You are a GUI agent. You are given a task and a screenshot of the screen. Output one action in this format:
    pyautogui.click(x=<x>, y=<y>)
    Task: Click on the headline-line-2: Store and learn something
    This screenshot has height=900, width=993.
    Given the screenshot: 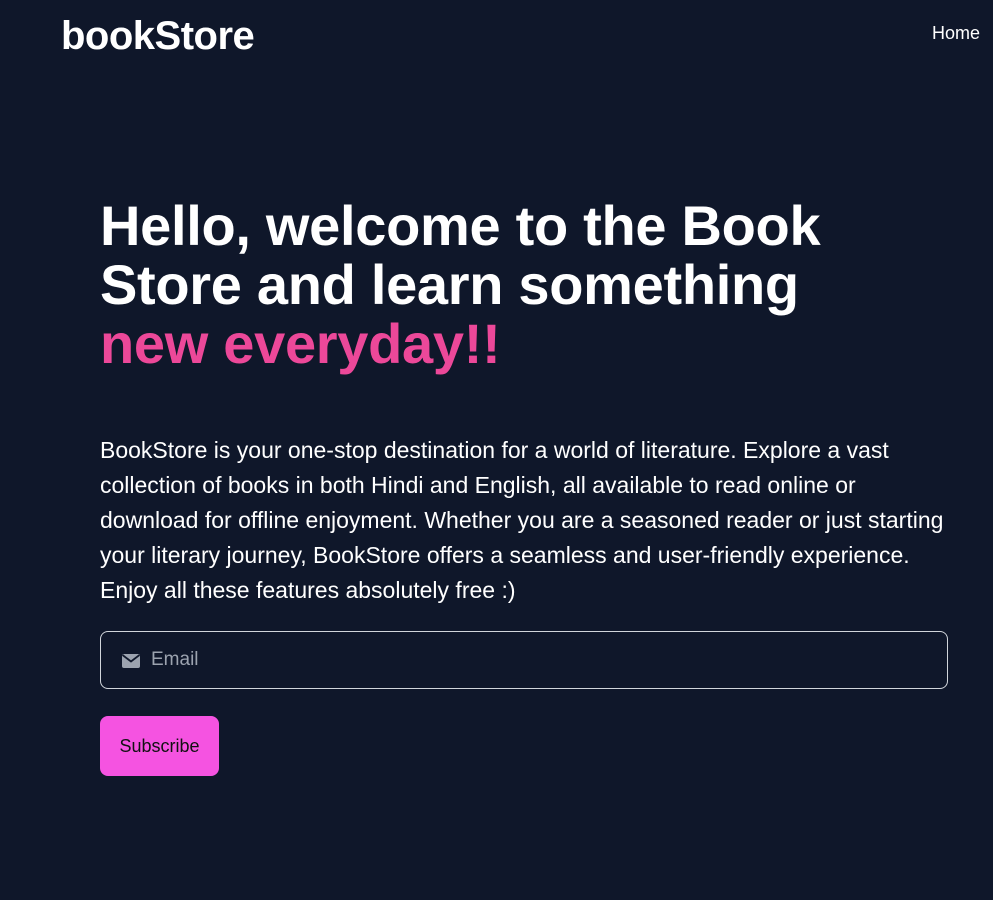 What is the action you would take?
    pyautogui.click(x=449, y=284)
    